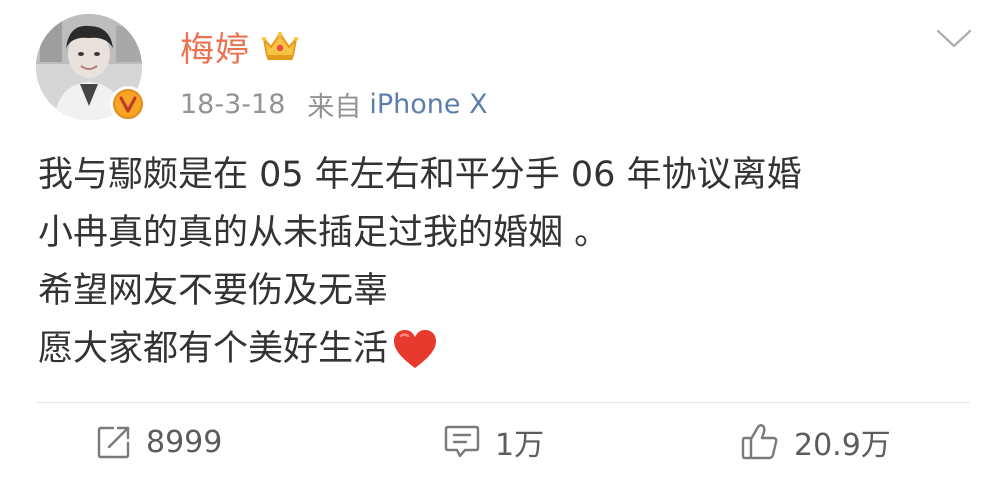  I want to click on crown-icon, so click(280, 46).